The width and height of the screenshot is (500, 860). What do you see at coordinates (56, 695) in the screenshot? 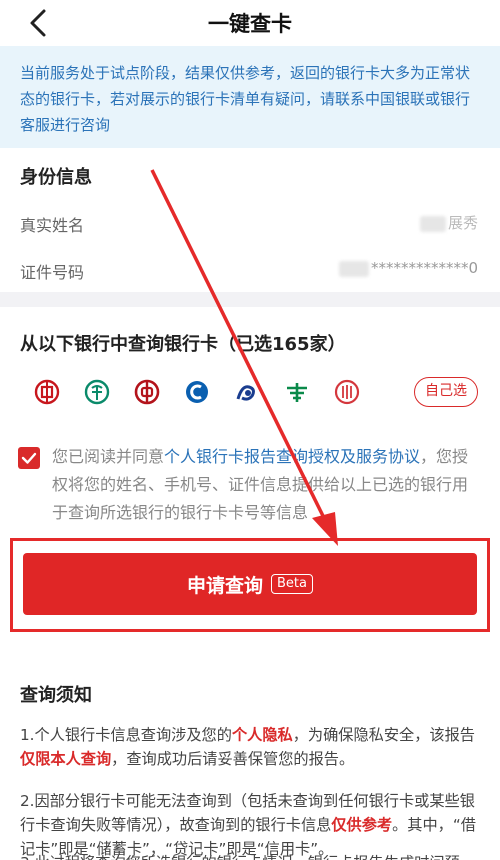
I see `rules-title: 查询须知` at bounding box center [56, 695].